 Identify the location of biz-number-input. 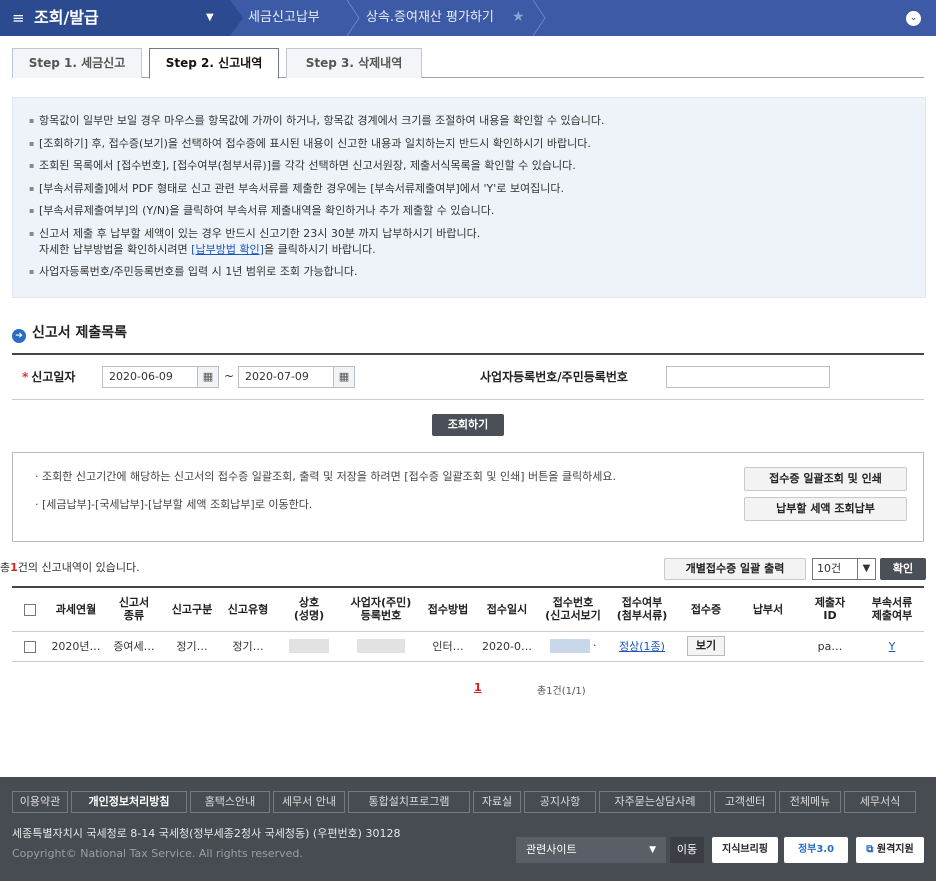
(748, 377).